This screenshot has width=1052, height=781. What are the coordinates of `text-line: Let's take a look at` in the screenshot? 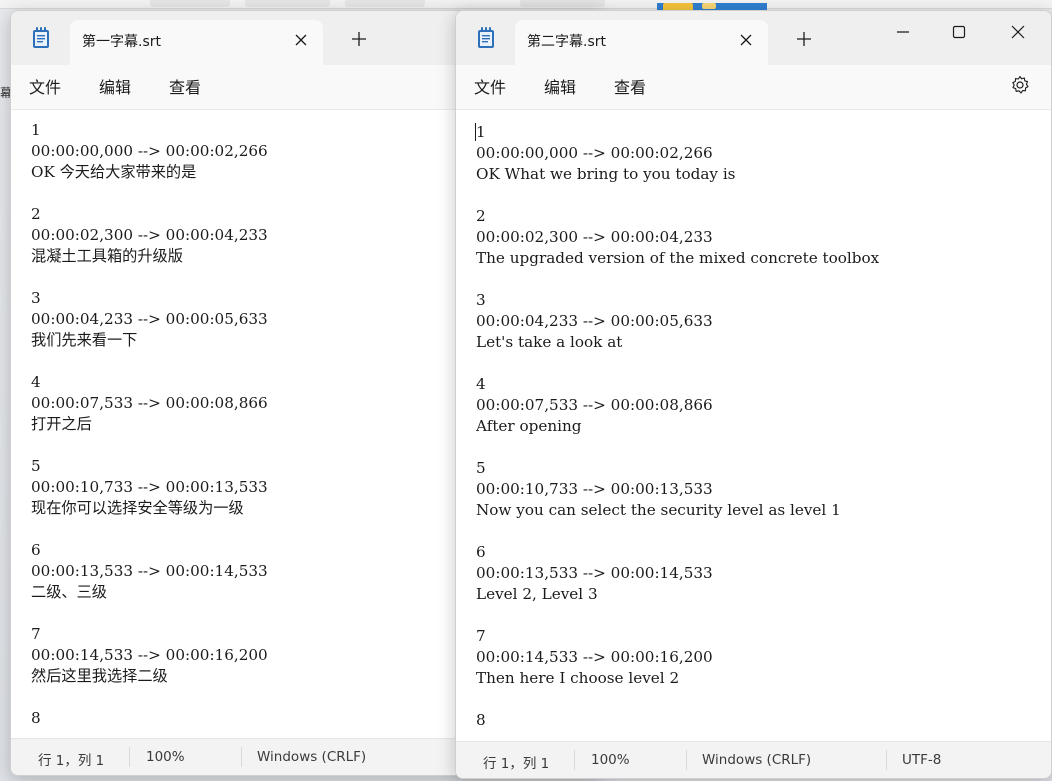 It's located at (549, 342).